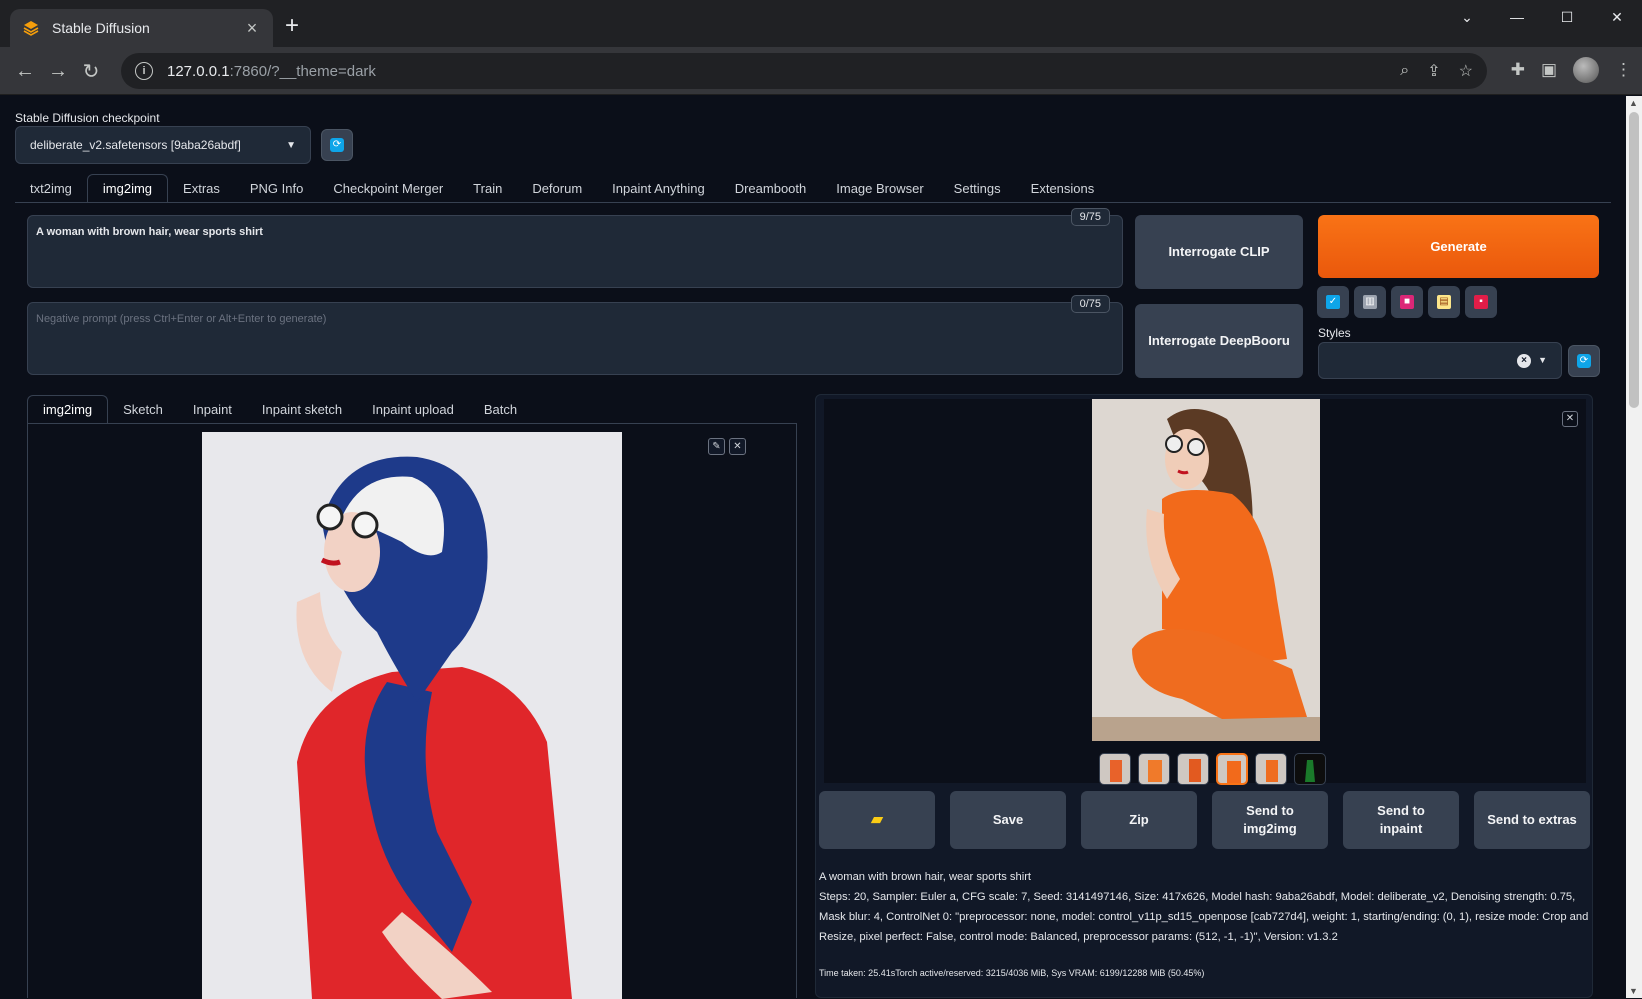  Describe the element at coordinates (1570, 419) in the screenshot. I see `close-gallery-icon: ✕` at that location.